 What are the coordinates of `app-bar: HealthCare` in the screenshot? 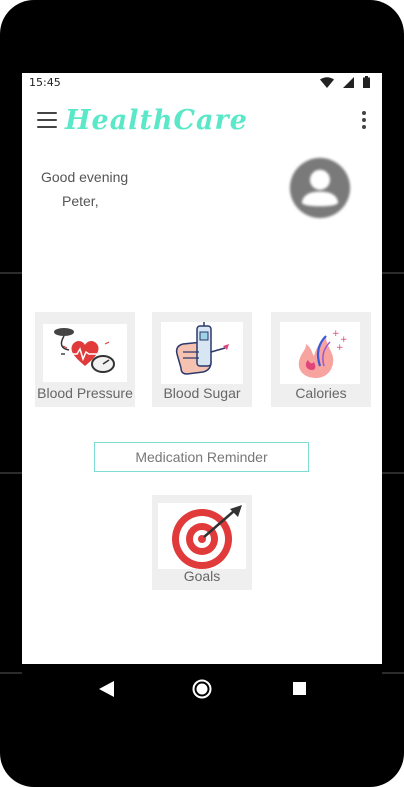 It's located at (202, 121).